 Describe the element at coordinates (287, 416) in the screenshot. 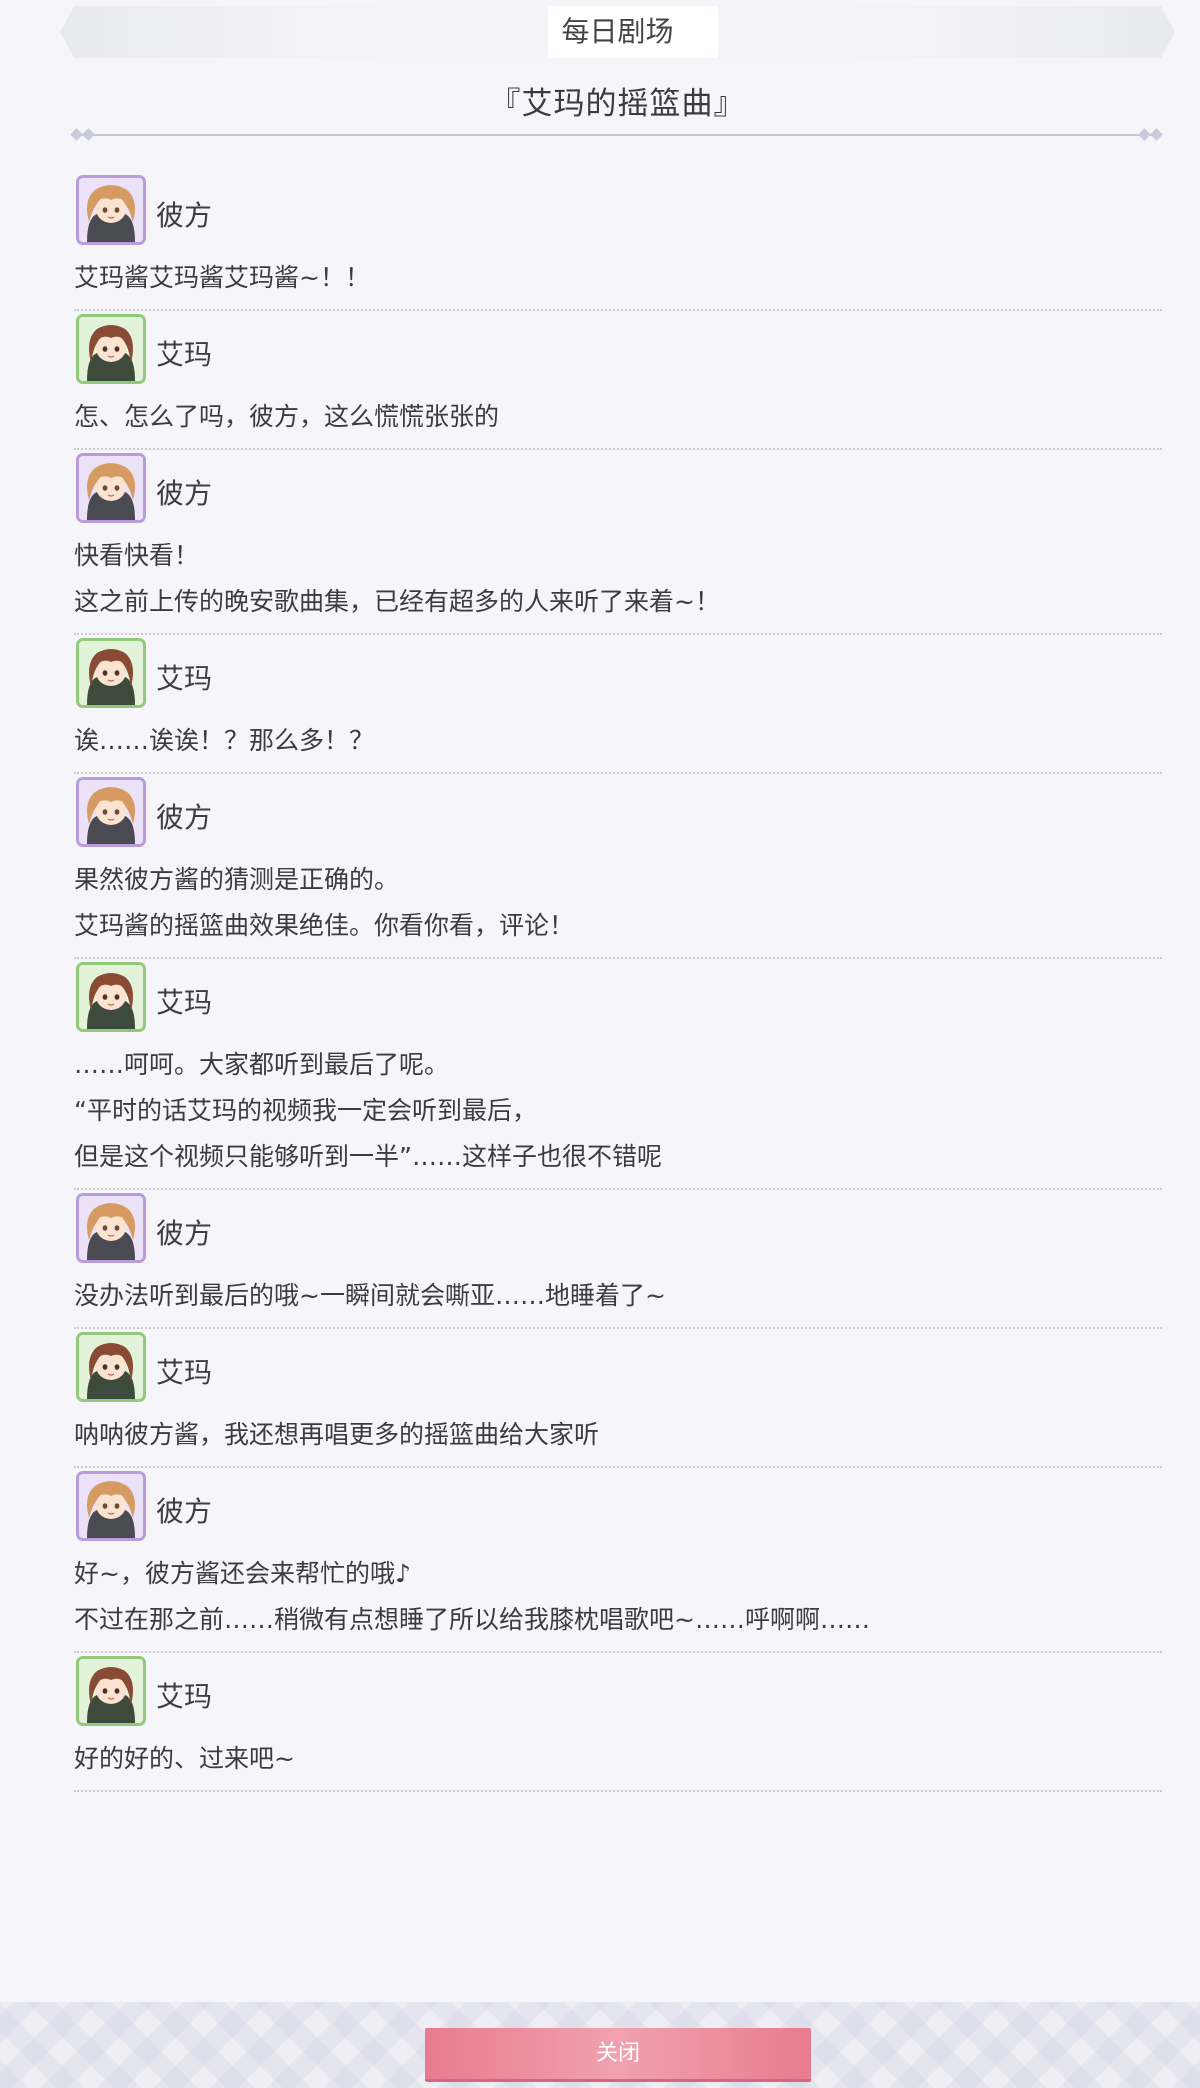

I see `dialogue-line: 怎、怎么了吗，彼方，这么慌慌张张的` at that location.